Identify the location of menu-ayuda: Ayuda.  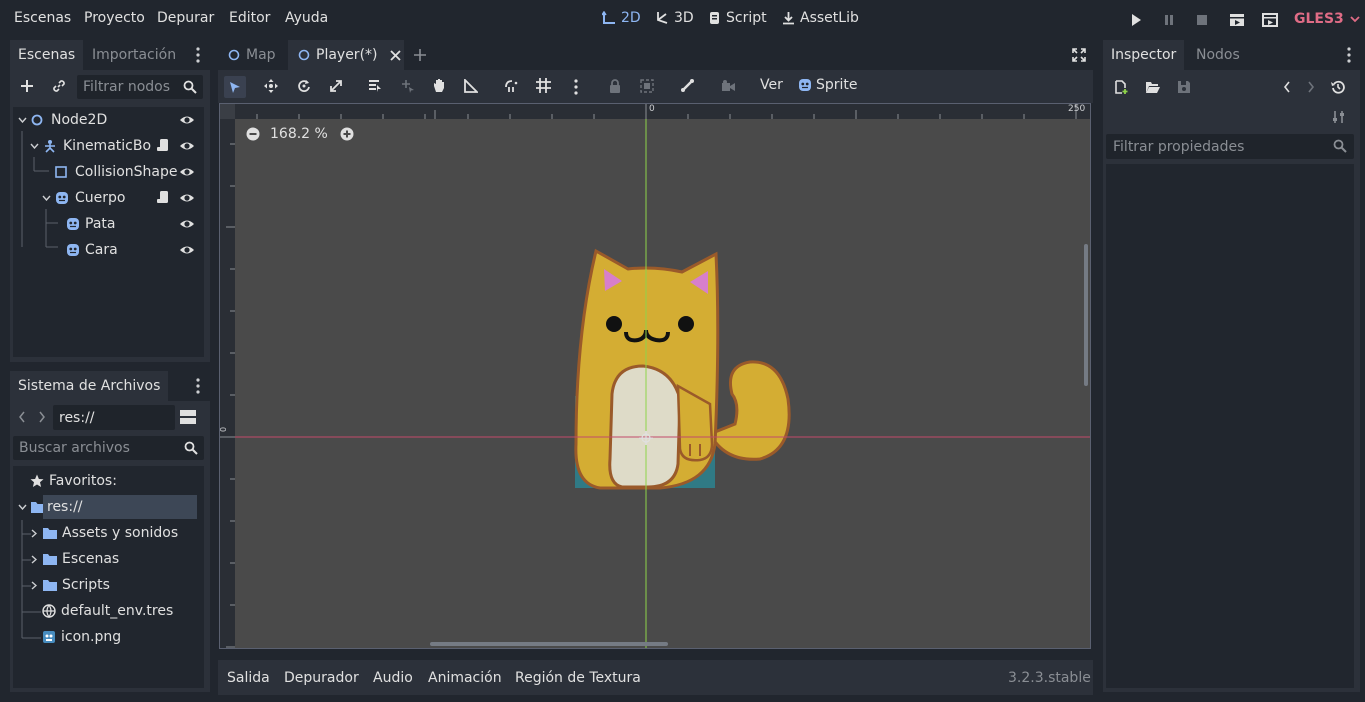
(306, 18).